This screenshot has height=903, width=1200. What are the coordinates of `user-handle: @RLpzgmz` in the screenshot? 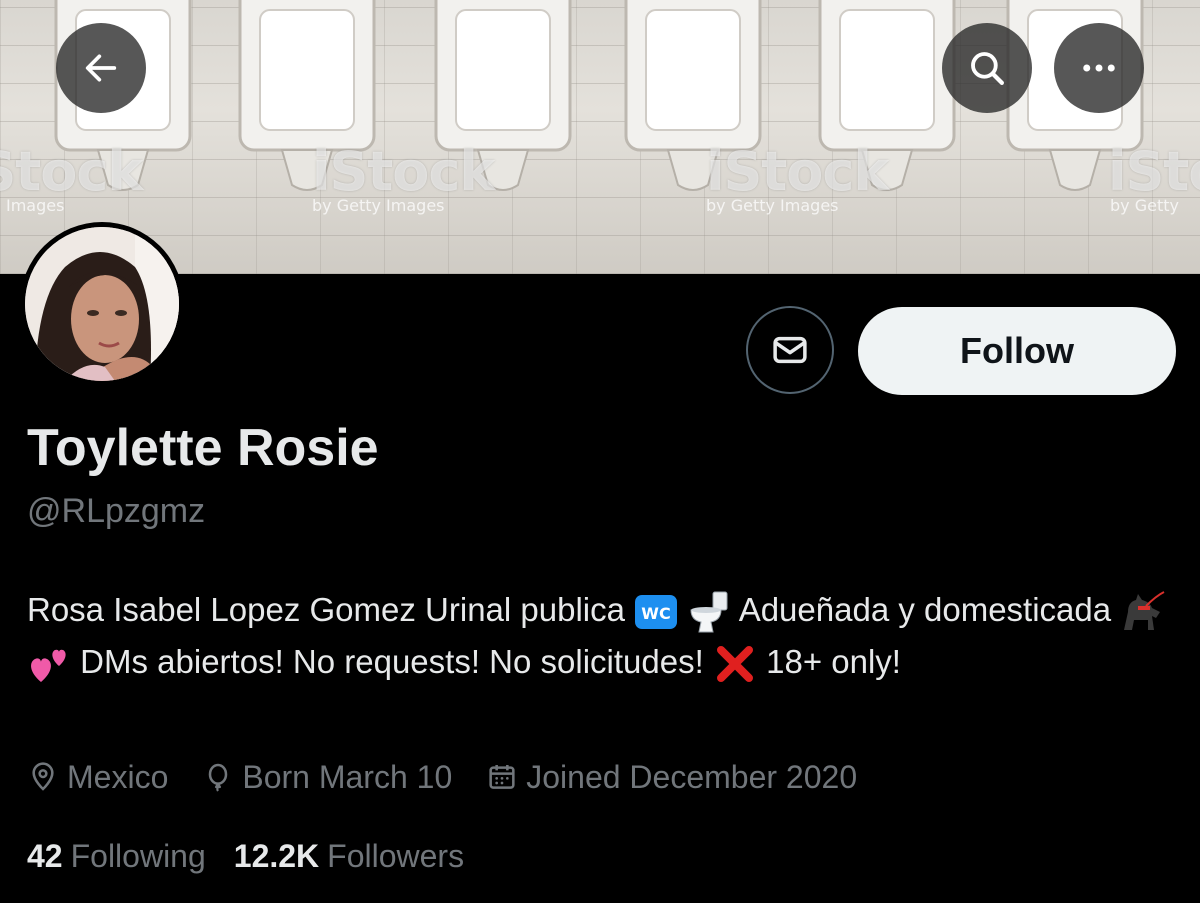 It's located at (116, 511).